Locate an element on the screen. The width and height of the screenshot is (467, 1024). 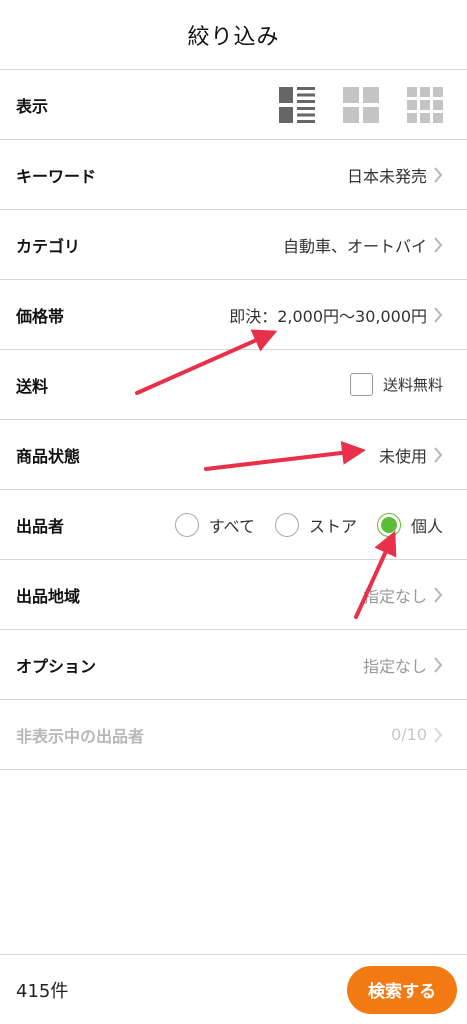
free-shipping-checkbox is located at coordinates (361, 384).